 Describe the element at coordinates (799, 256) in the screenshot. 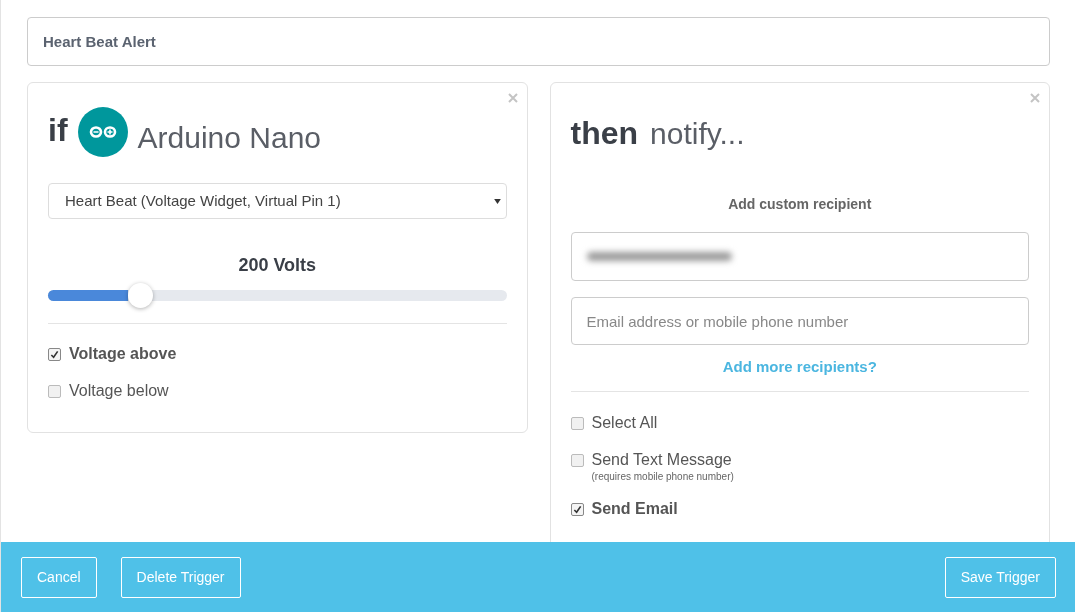

I see `recipient-field` at that location.